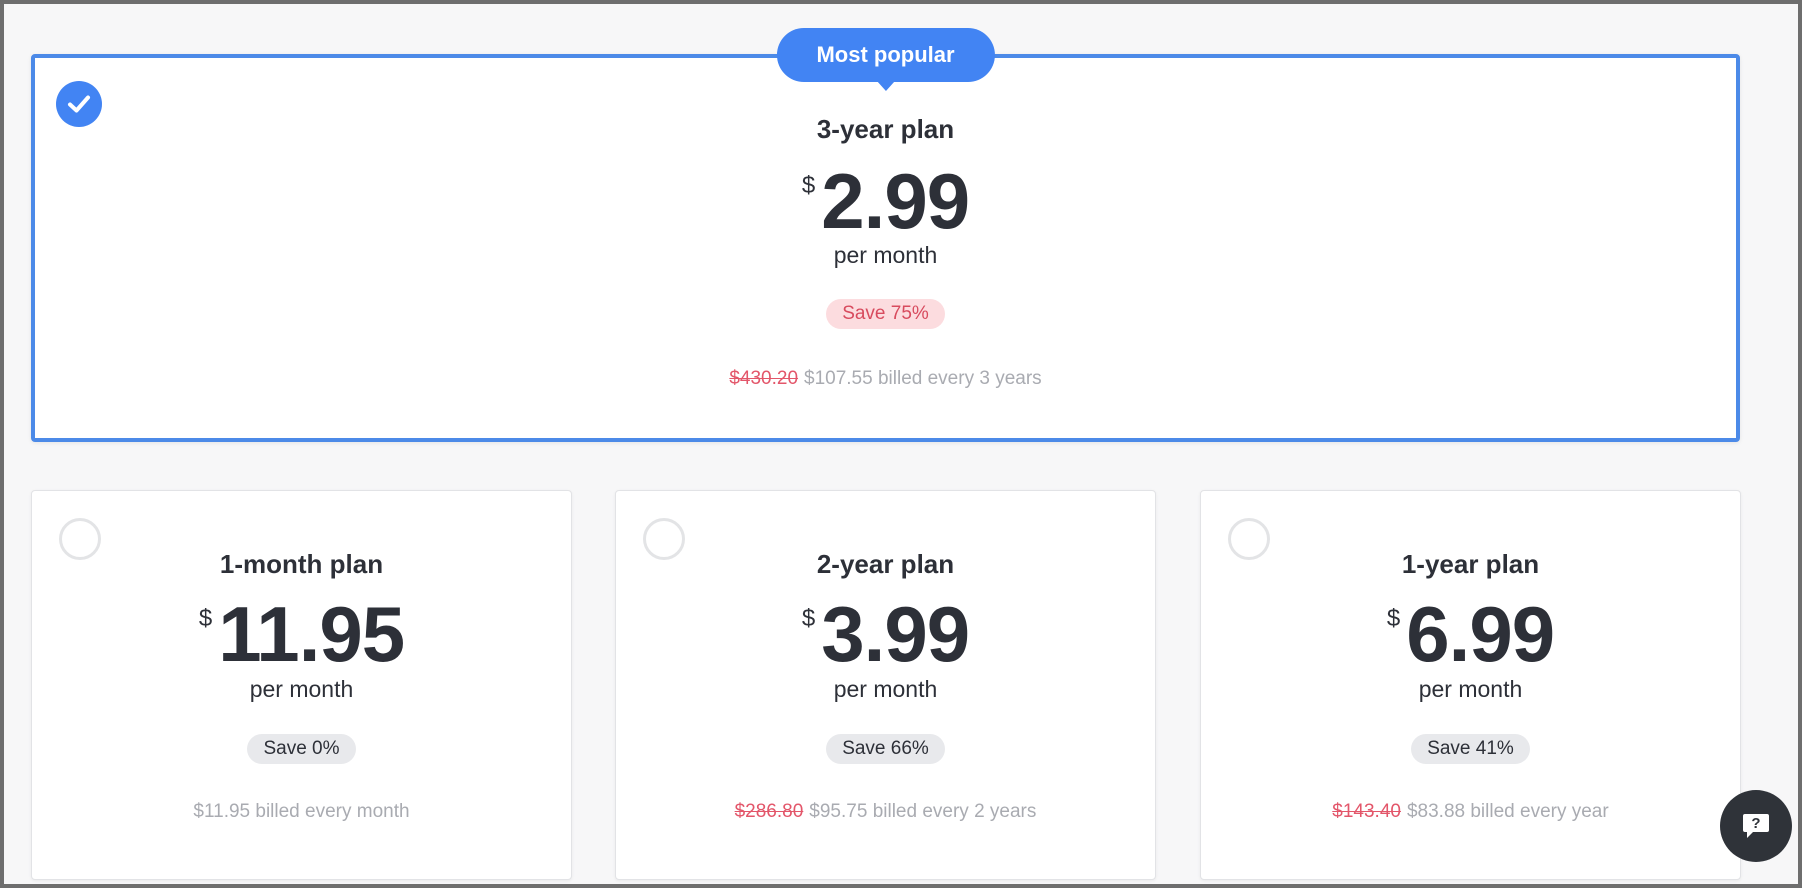  What do you see at coordinates (769, 811) in the screenshot?
I see `original-price: $286.80` at bounding box center [769, 811].